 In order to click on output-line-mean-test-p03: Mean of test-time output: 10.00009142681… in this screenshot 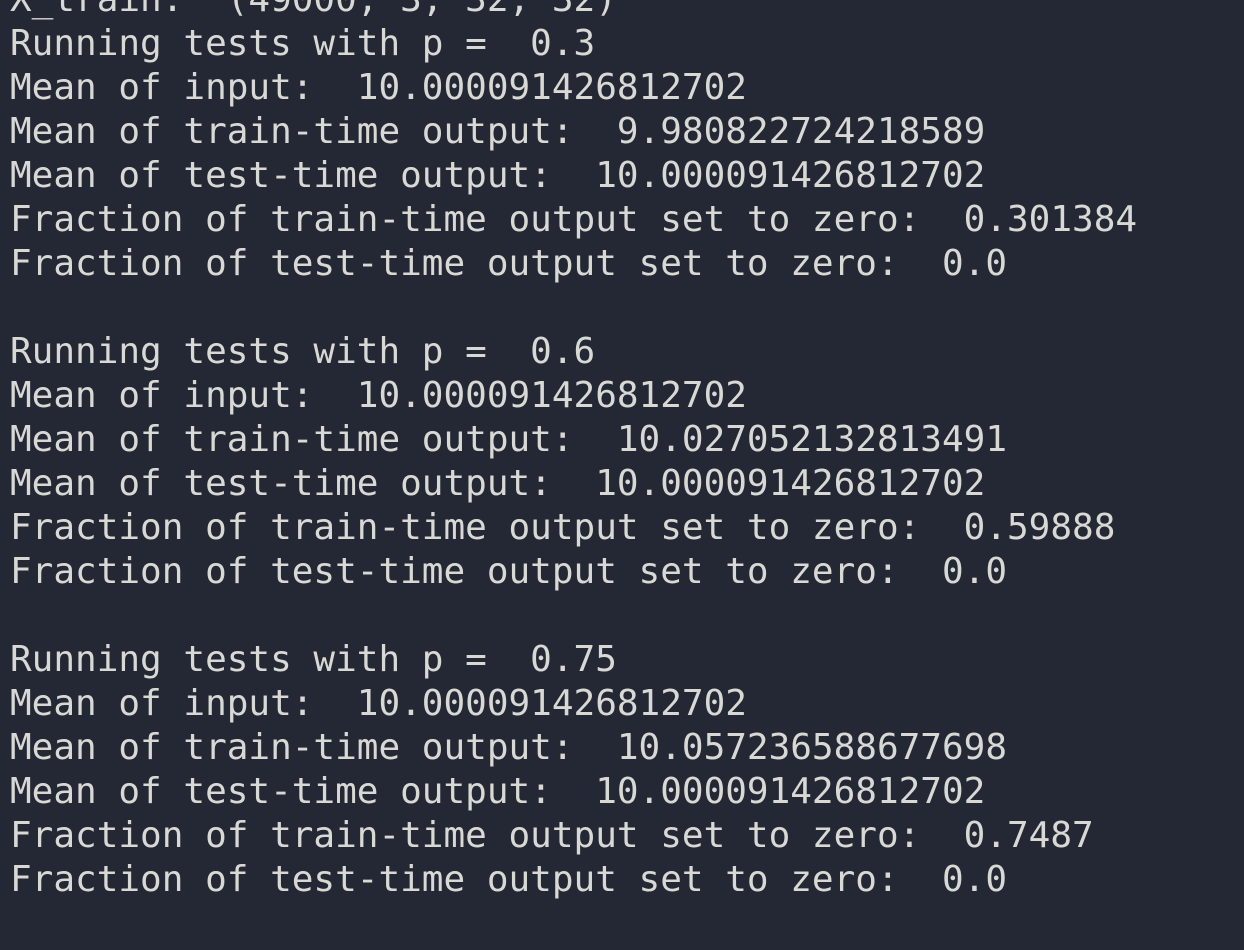, I will do `click(498, 175)`.